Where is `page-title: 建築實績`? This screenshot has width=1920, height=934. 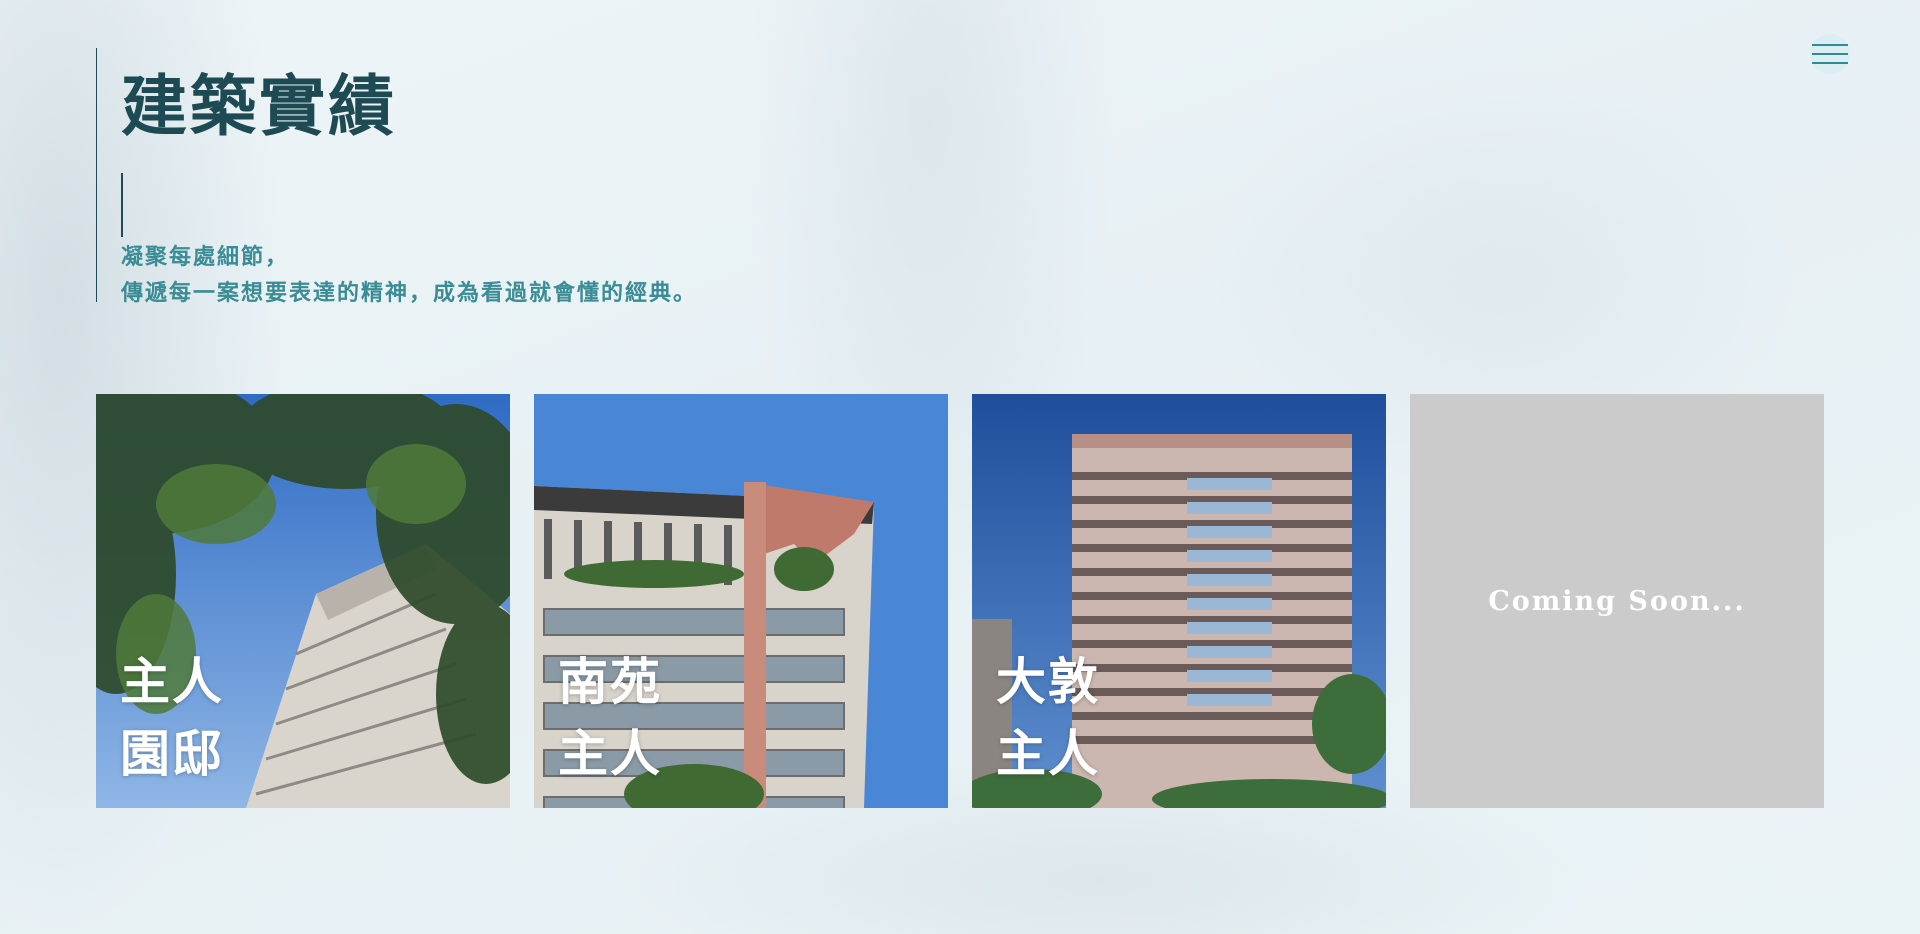
page-title: 建築實績 is located at coordinates (259, 106).